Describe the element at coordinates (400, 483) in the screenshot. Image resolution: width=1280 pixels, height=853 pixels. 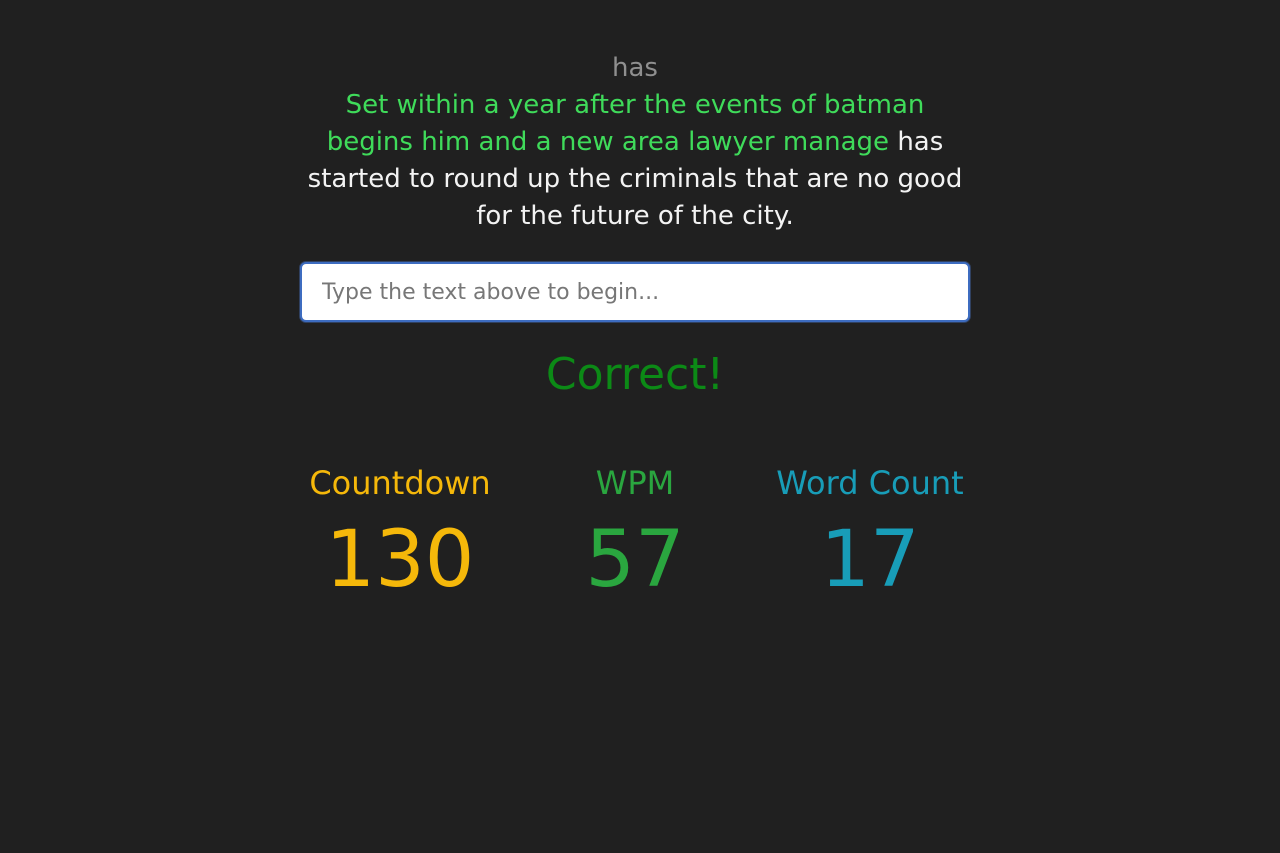
I see `countdown-label: Countdown` at that location.